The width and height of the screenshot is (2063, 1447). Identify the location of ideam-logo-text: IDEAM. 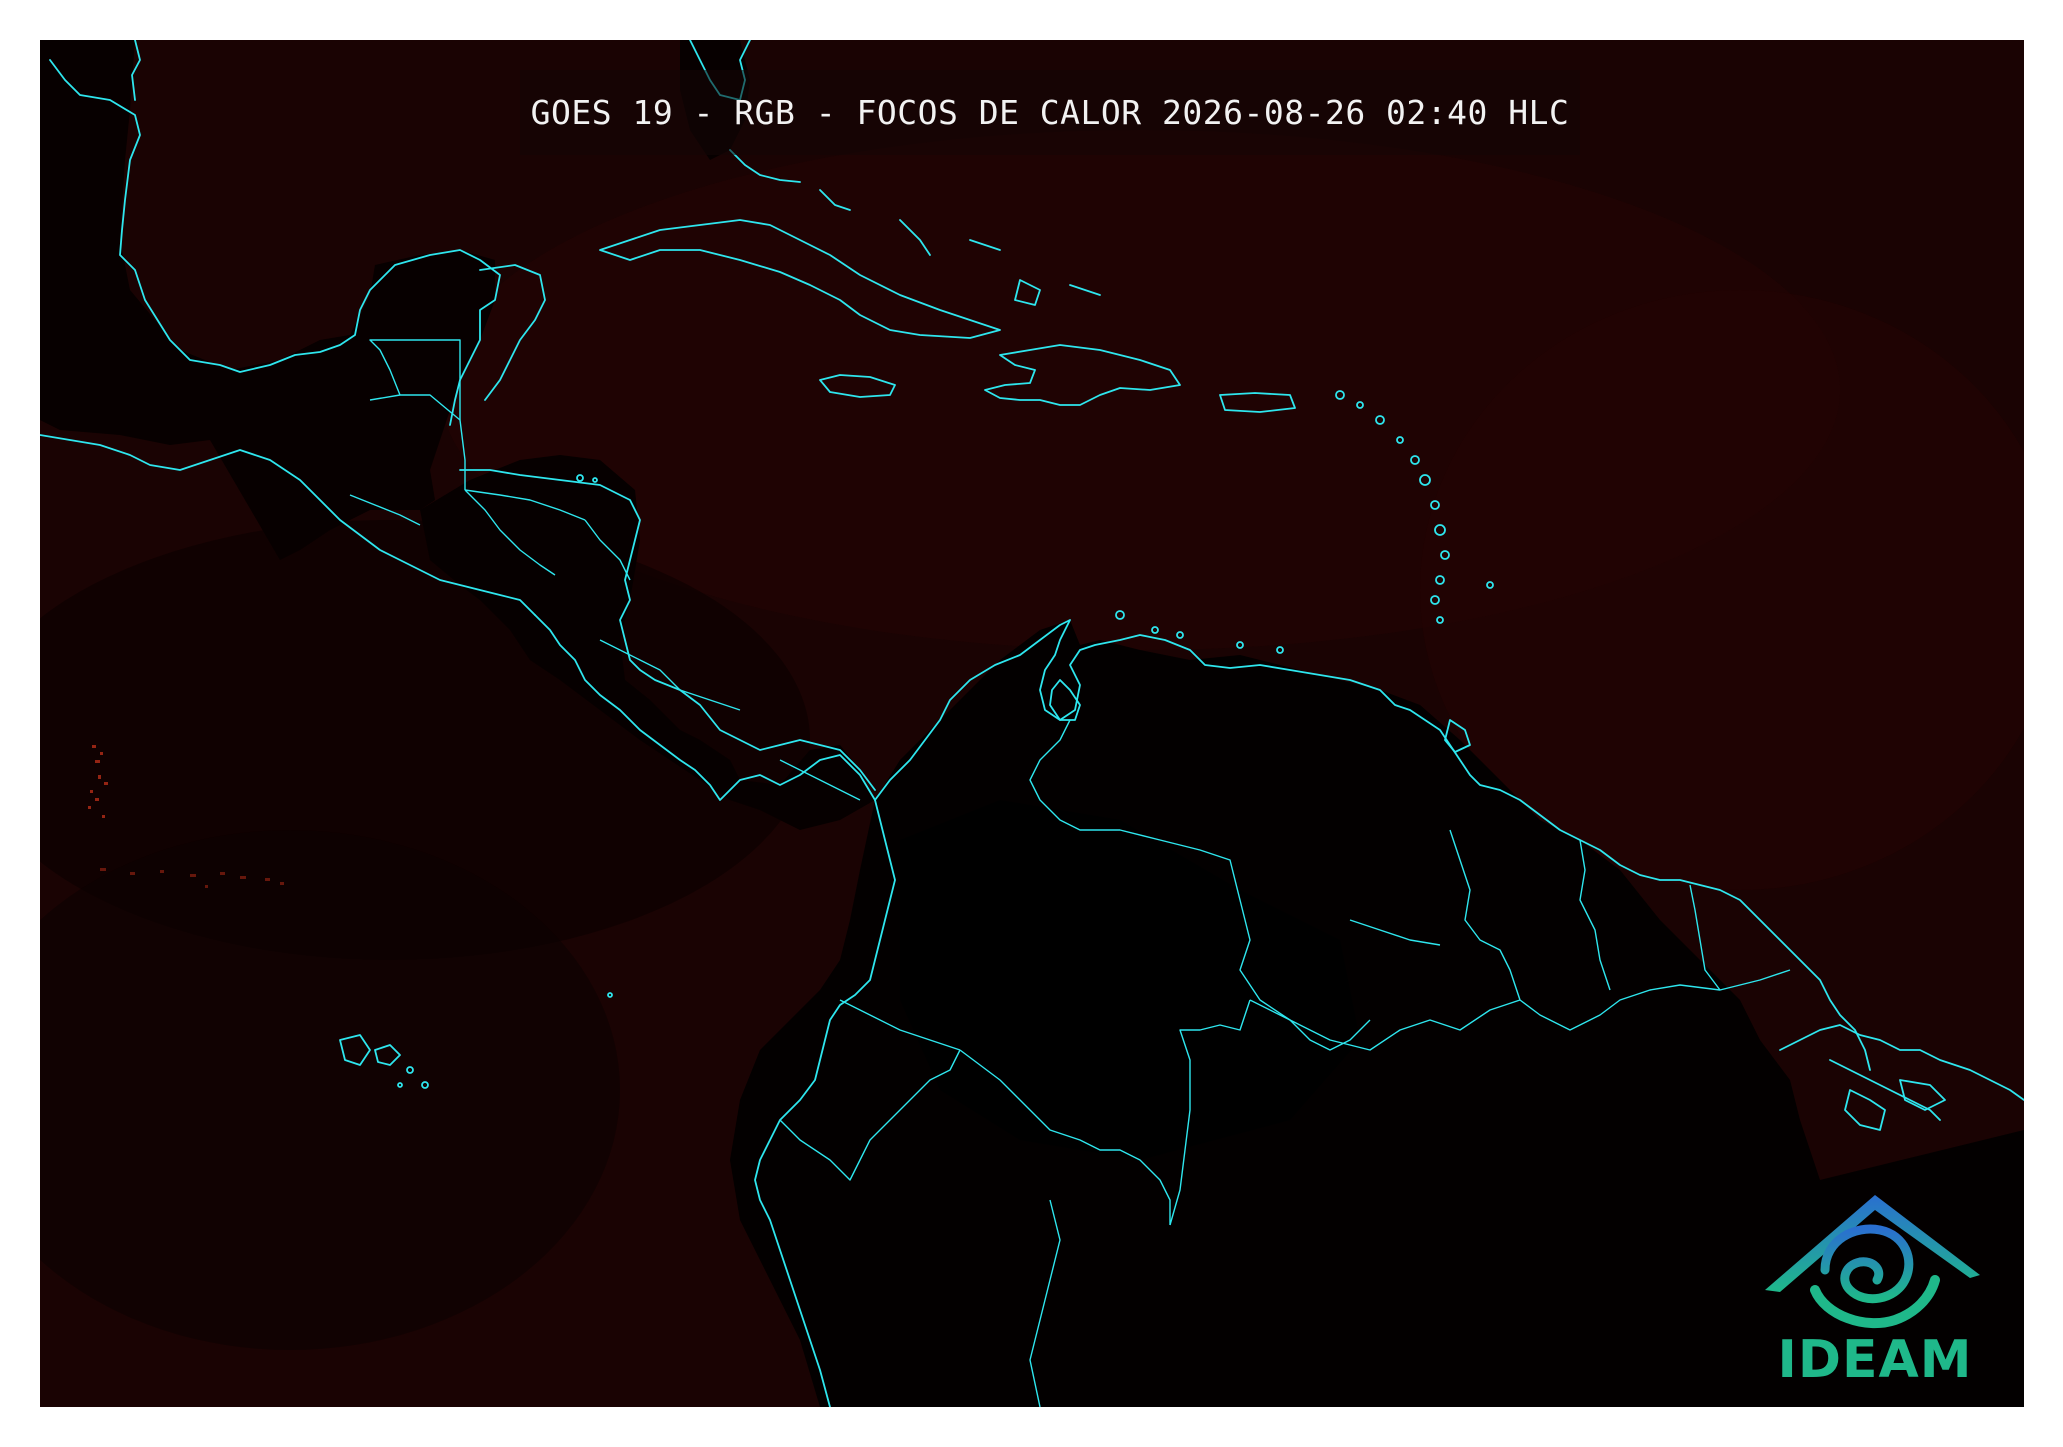
(1875, 1360).